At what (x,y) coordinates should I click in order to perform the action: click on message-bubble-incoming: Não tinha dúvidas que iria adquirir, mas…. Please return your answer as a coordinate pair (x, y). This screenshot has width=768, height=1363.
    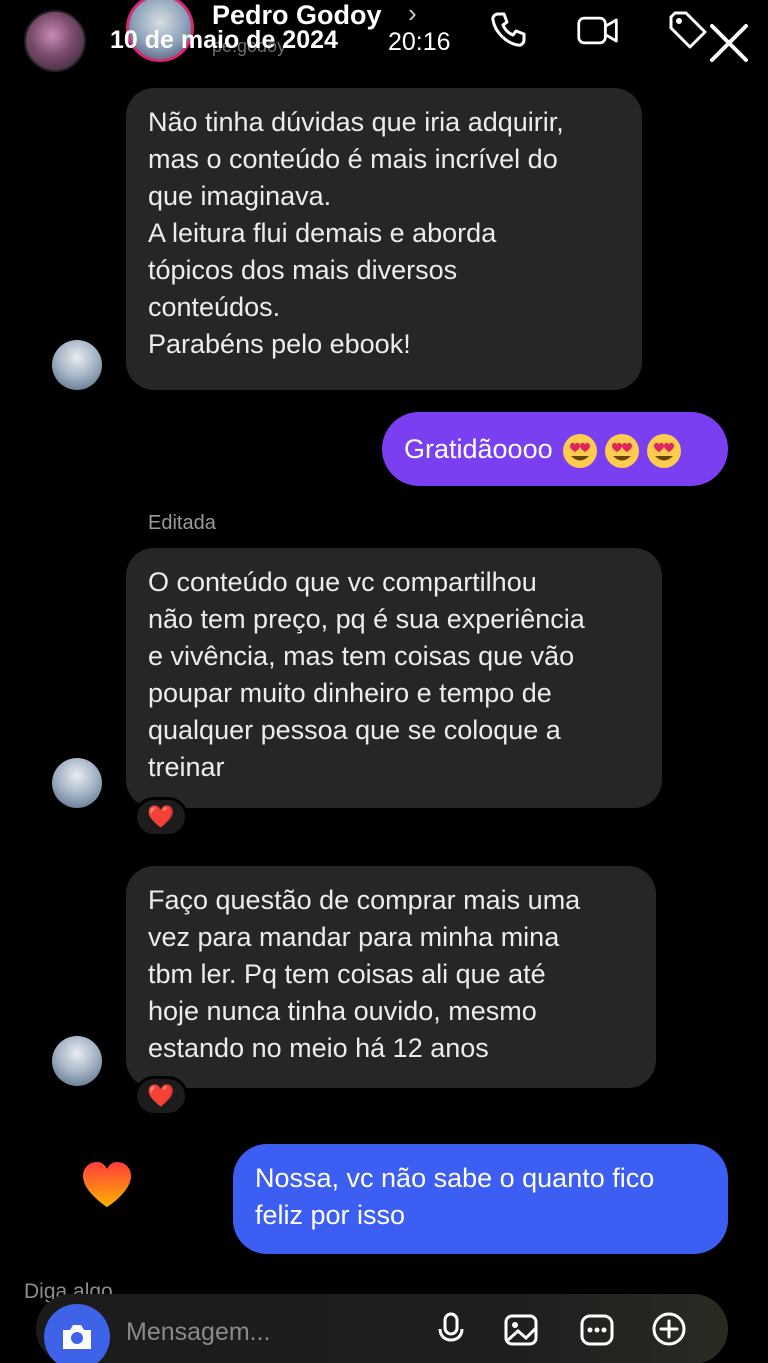
    Looking at the image, I should click on (384, 239).